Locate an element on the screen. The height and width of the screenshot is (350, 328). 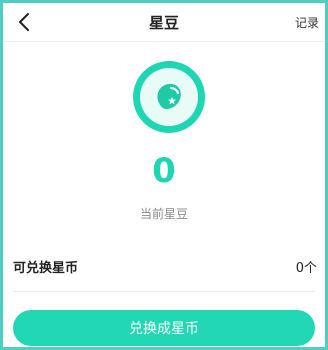
top-nav-bar: 星豆 记录 is located at coordinates (164, 22).